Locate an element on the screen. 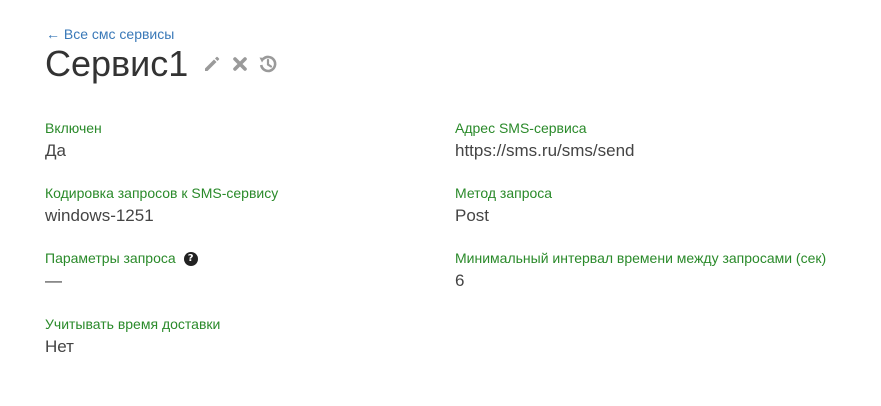 This screenshot has height=406, width=881. field-label: Учитывать время доставки is located at coordinates (133, 324).